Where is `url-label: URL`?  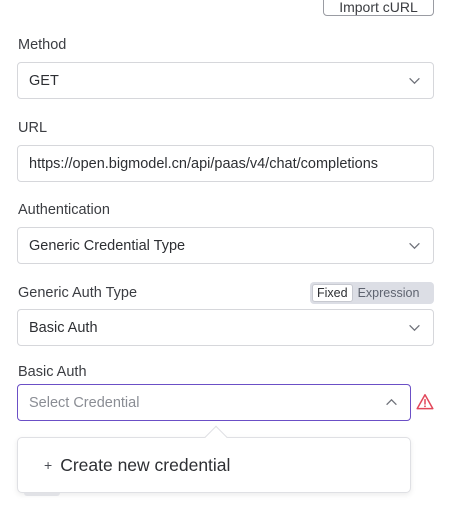
url-label: URL is located at coordinates (33, 128).